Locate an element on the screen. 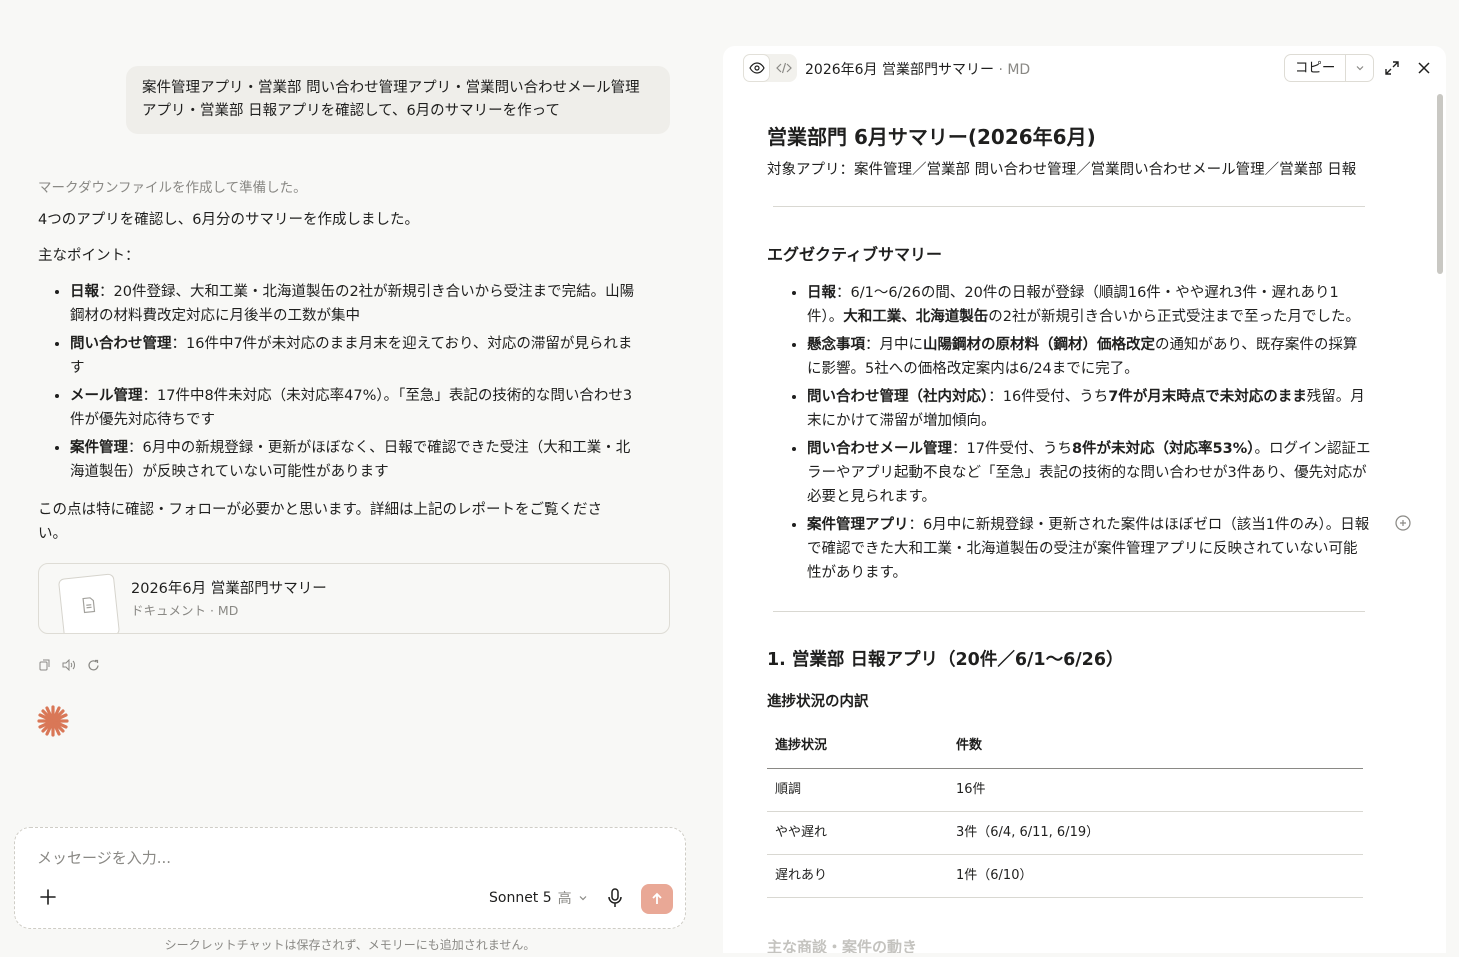 This screenshot has height=957, width=1459. composer: Sonnet 5 高 is located at coordinates (350, 878).